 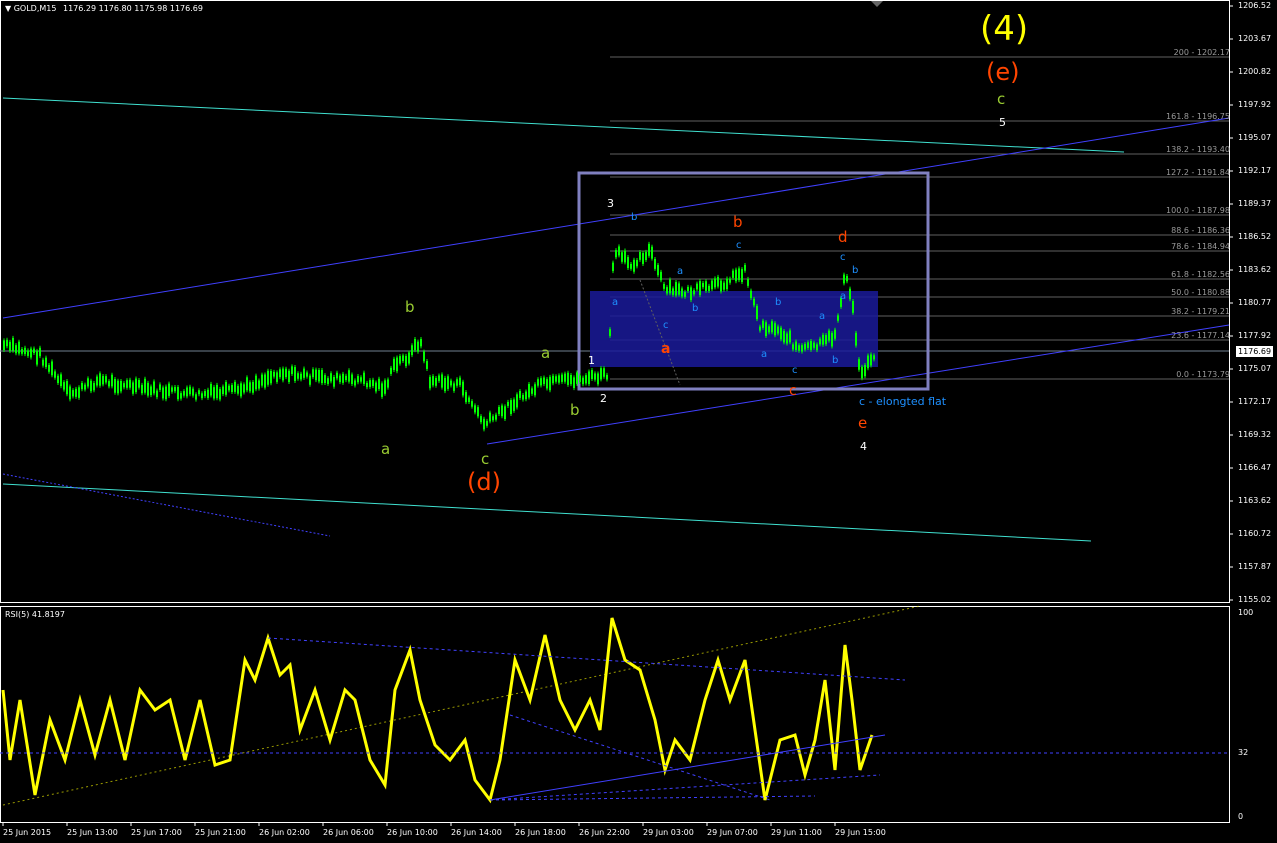 I want to click on price-axis-label: 1166.47, so click(x=1255, y=467).